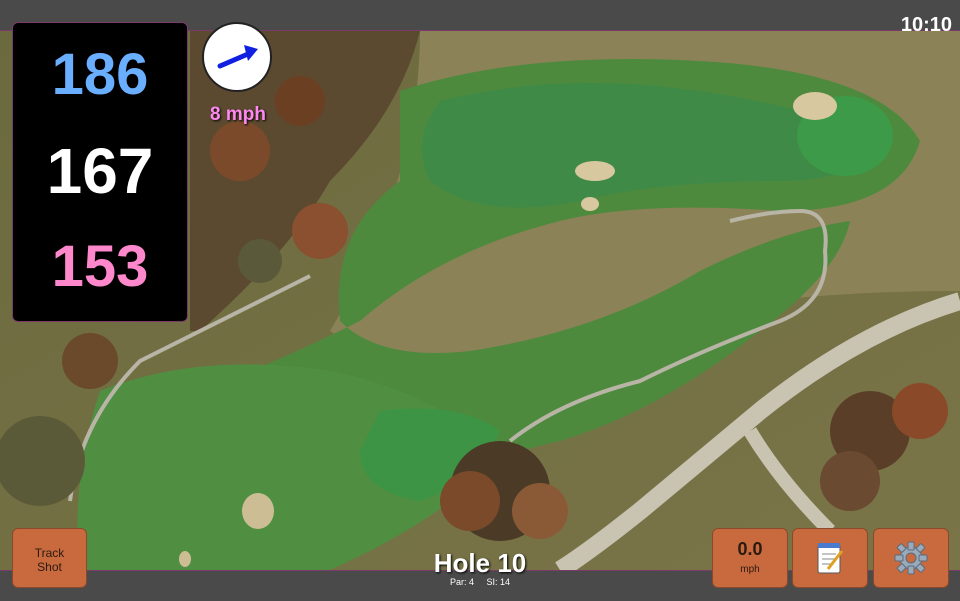  Describe the element at coordinates (100, 266) in the screenshot. I see `front-of-green-distance: 153` at that location.